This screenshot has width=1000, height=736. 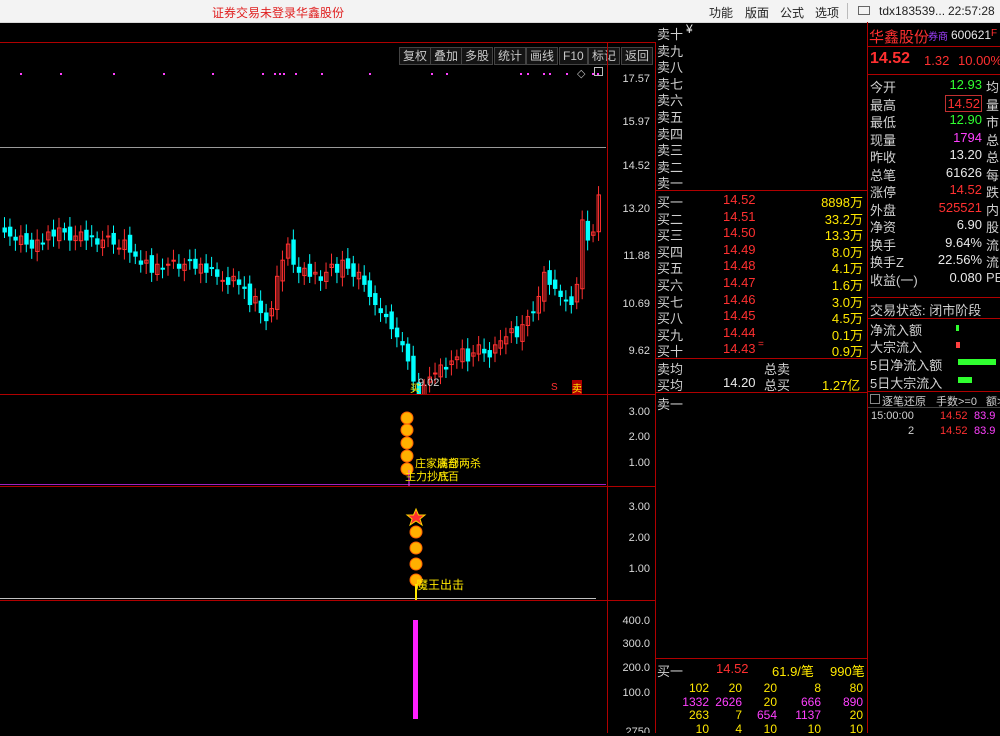 What do you see at coordinates (695, 701) in the screenshot?
I see `queue-cell: 1332` at bounding box center [695, 701].